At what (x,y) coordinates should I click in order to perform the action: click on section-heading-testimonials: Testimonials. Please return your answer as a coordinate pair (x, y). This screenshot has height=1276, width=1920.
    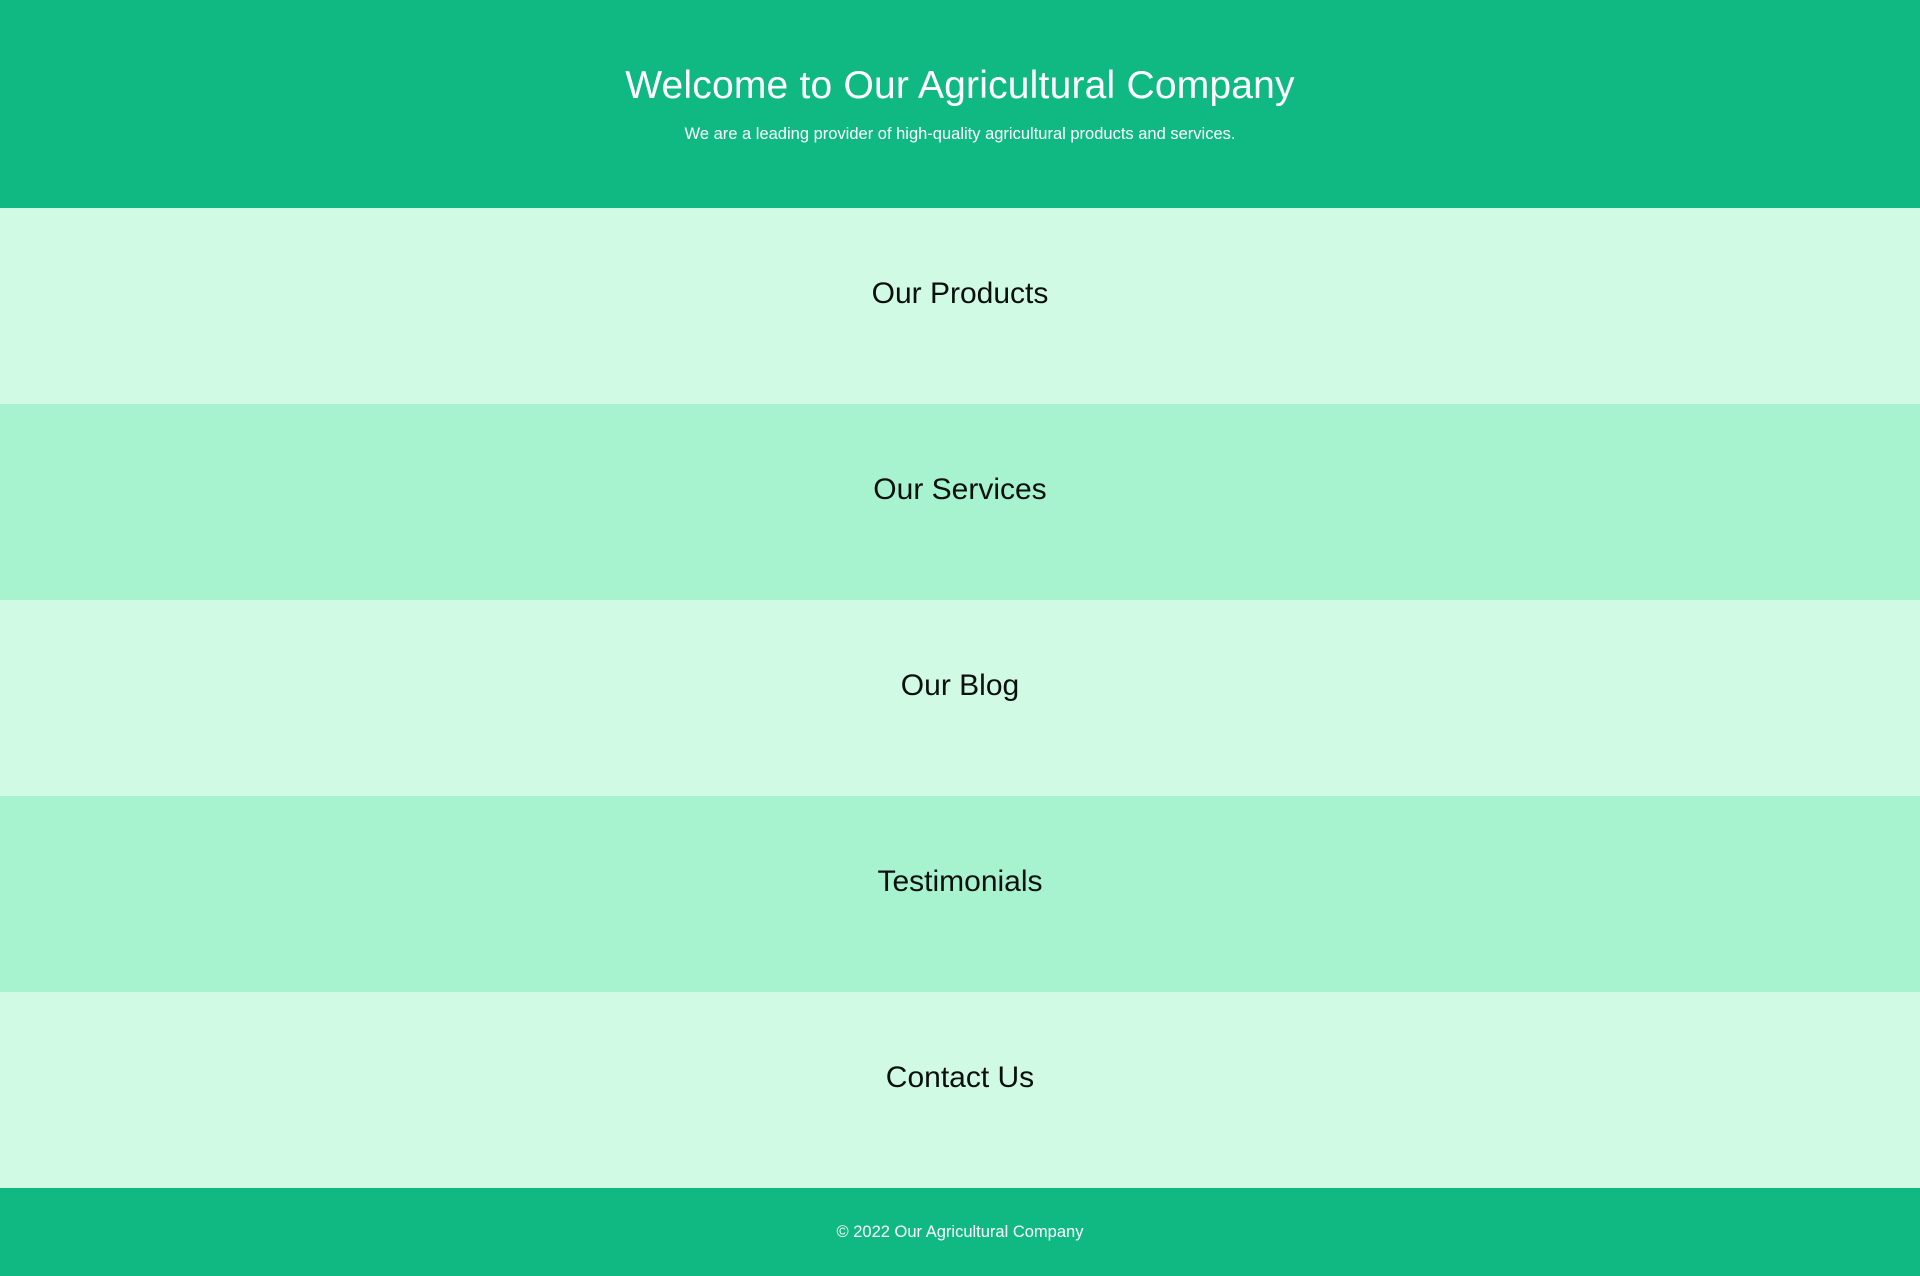
    Looking at the image, I should click on (960, 881).